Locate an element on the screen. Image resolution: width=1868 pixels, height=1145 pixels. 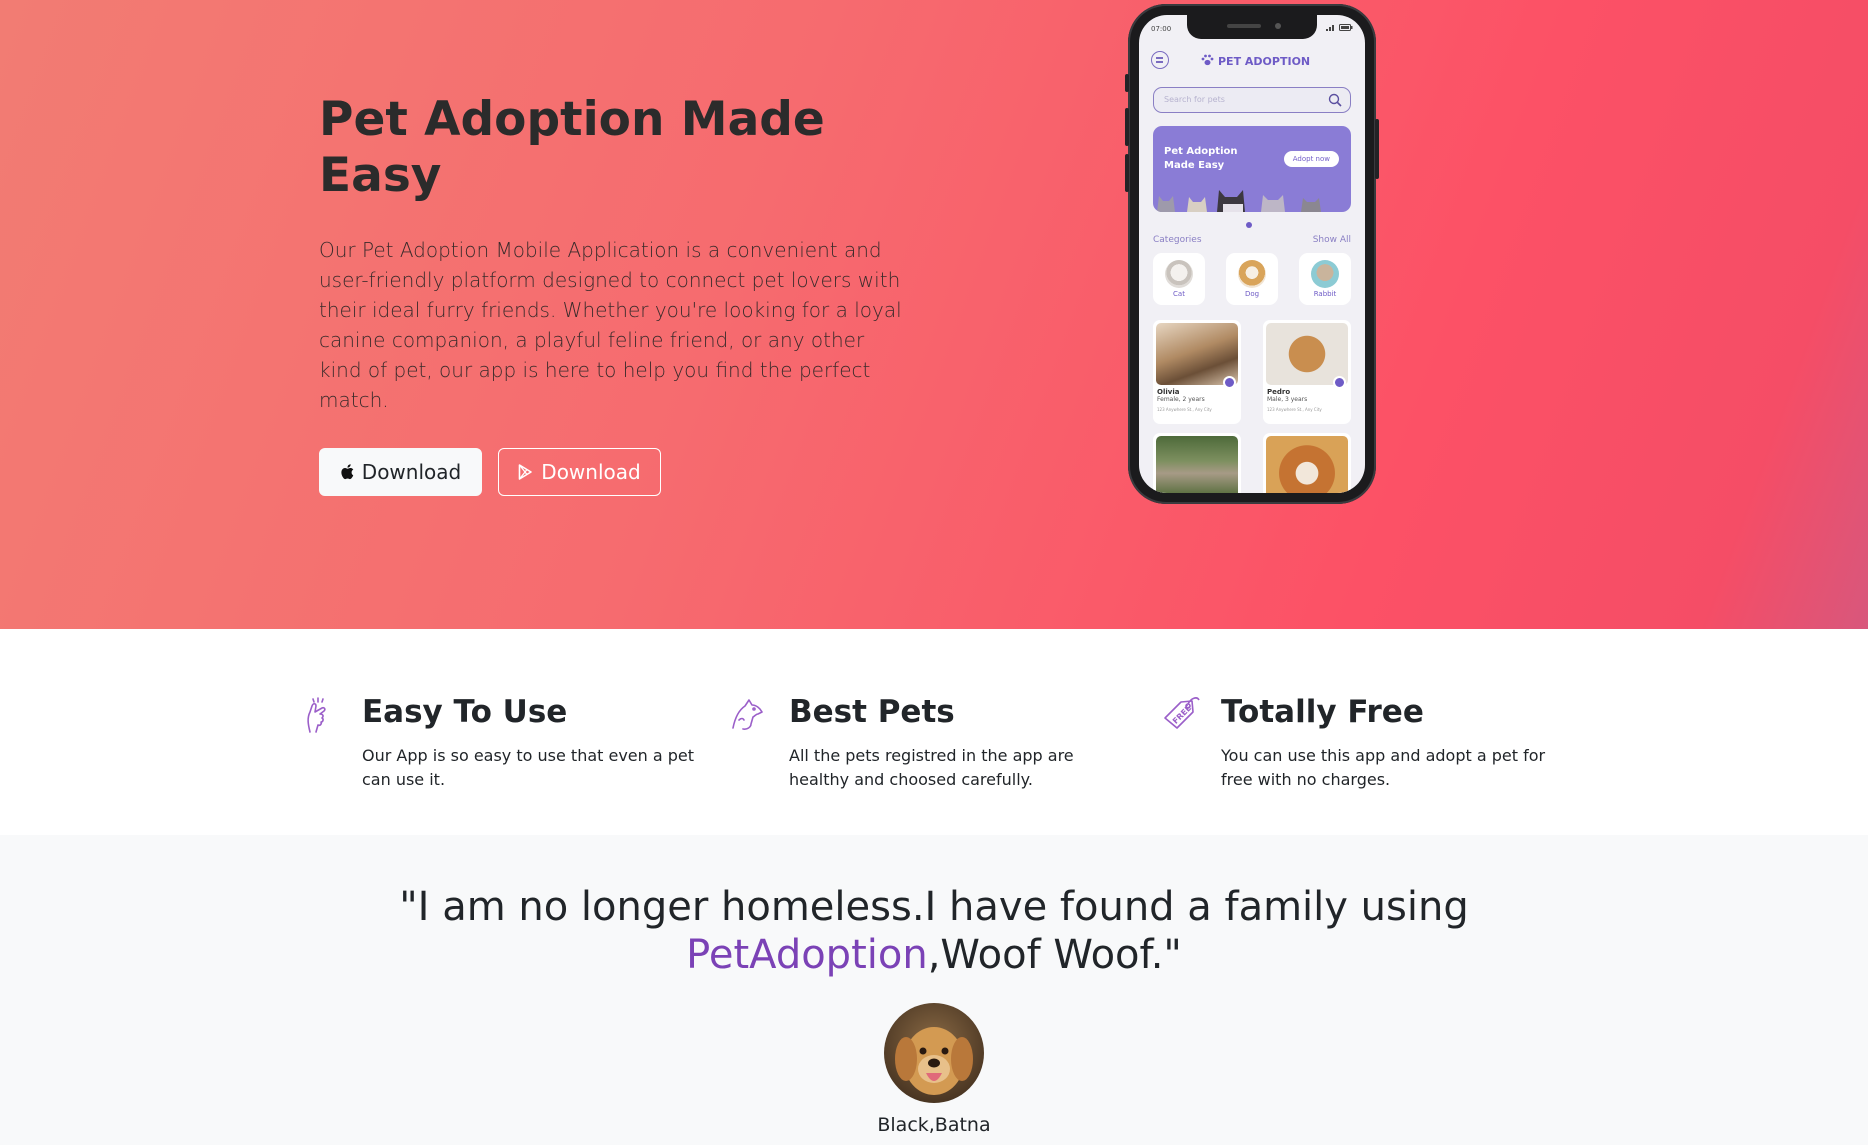
cat-icon is located at coordinates (1179, 274).